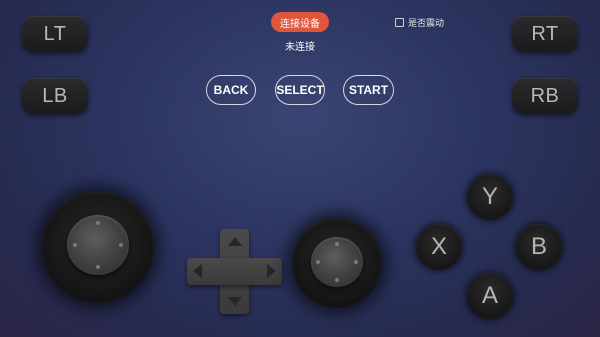 The width and height of the screenshot is (600, 337). What do you see at coordinates (98, 267) in the screenshot?
I see `left-joystick-nub-bottom` at bounding box center [98, 267].